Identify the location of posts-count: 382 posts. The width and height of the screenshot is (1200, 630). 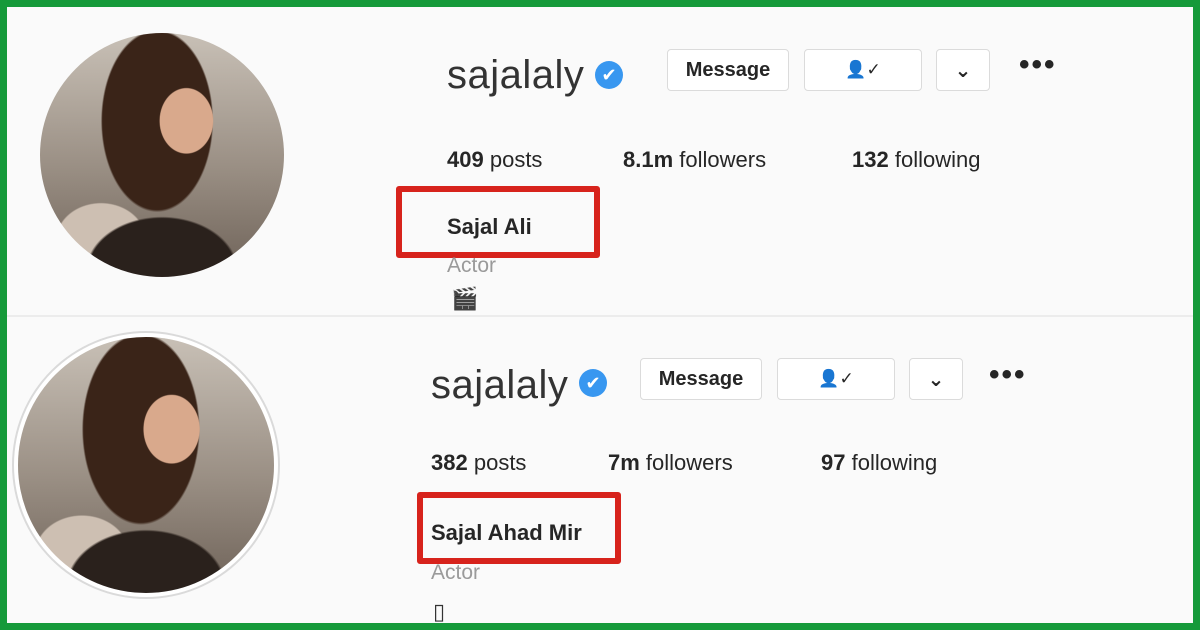
(479, 462).